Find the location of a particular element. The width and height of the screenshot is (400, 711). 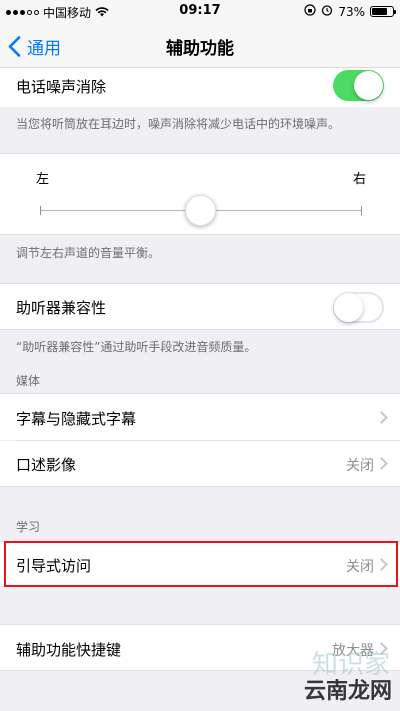

status-right: 73% is located at coordinates (350, 11).